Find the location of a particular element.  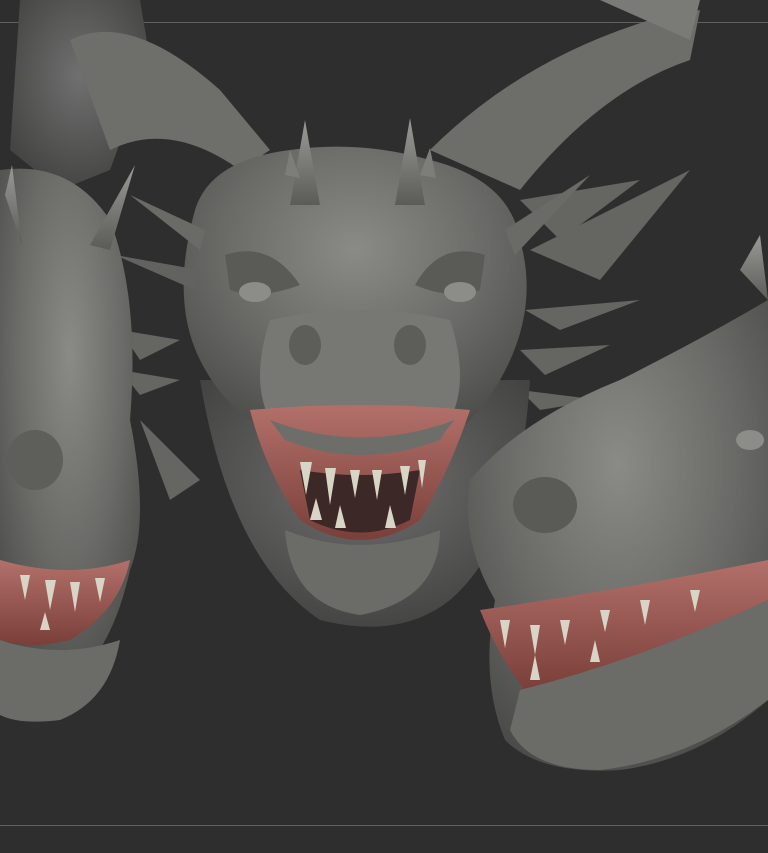

wing-right is located at coordinates (565, 95).